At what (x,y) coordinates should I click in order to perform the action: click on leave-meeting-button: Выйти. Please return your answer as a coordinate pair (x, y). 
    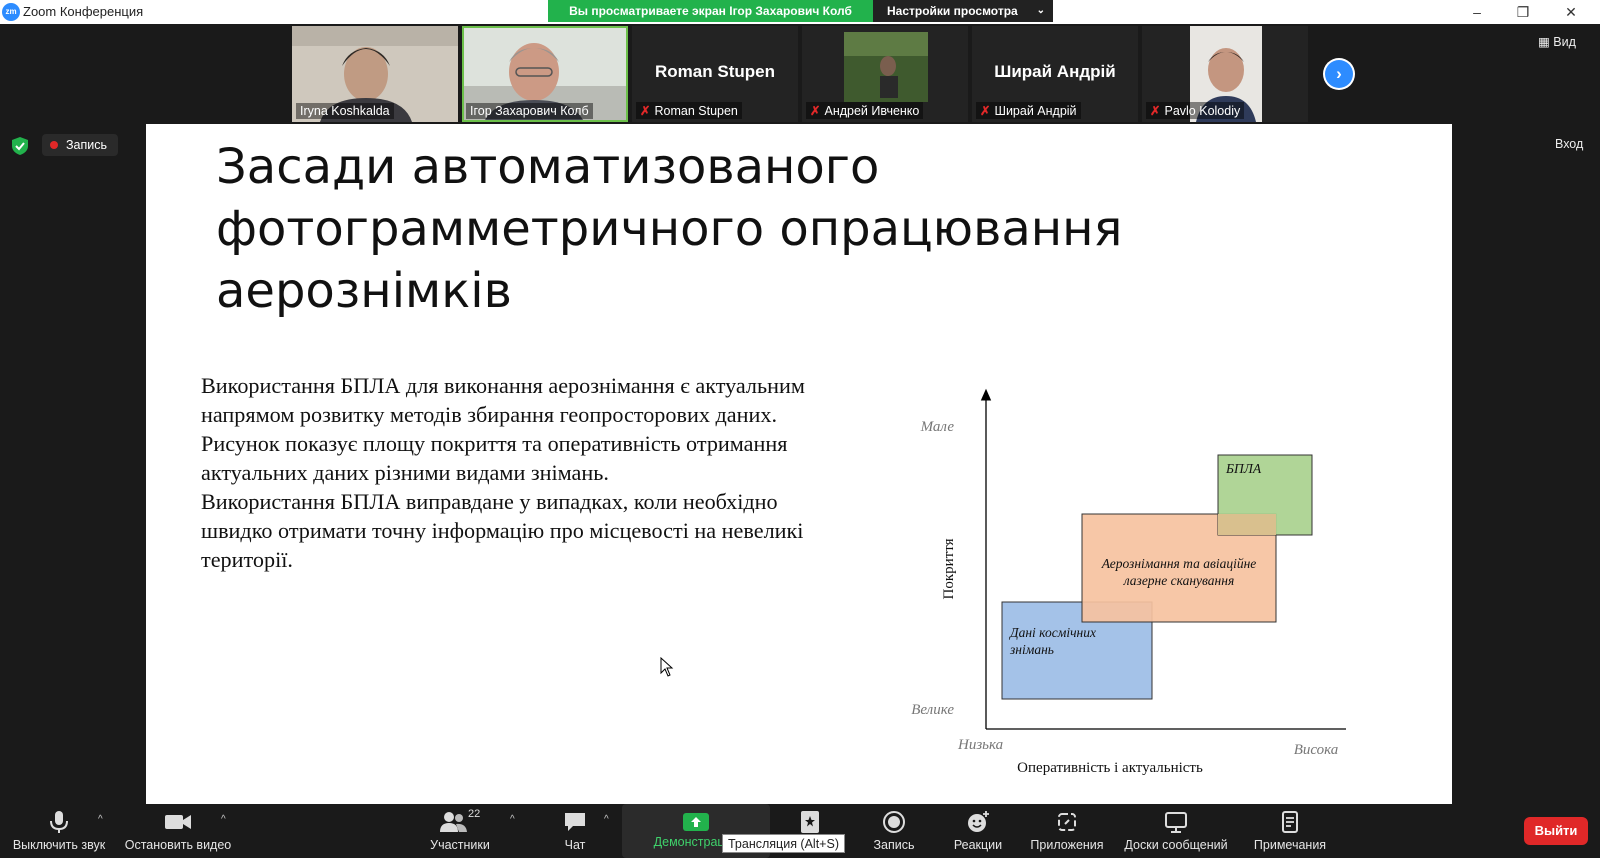
    Looking at the image, I should click on (1556, 831).